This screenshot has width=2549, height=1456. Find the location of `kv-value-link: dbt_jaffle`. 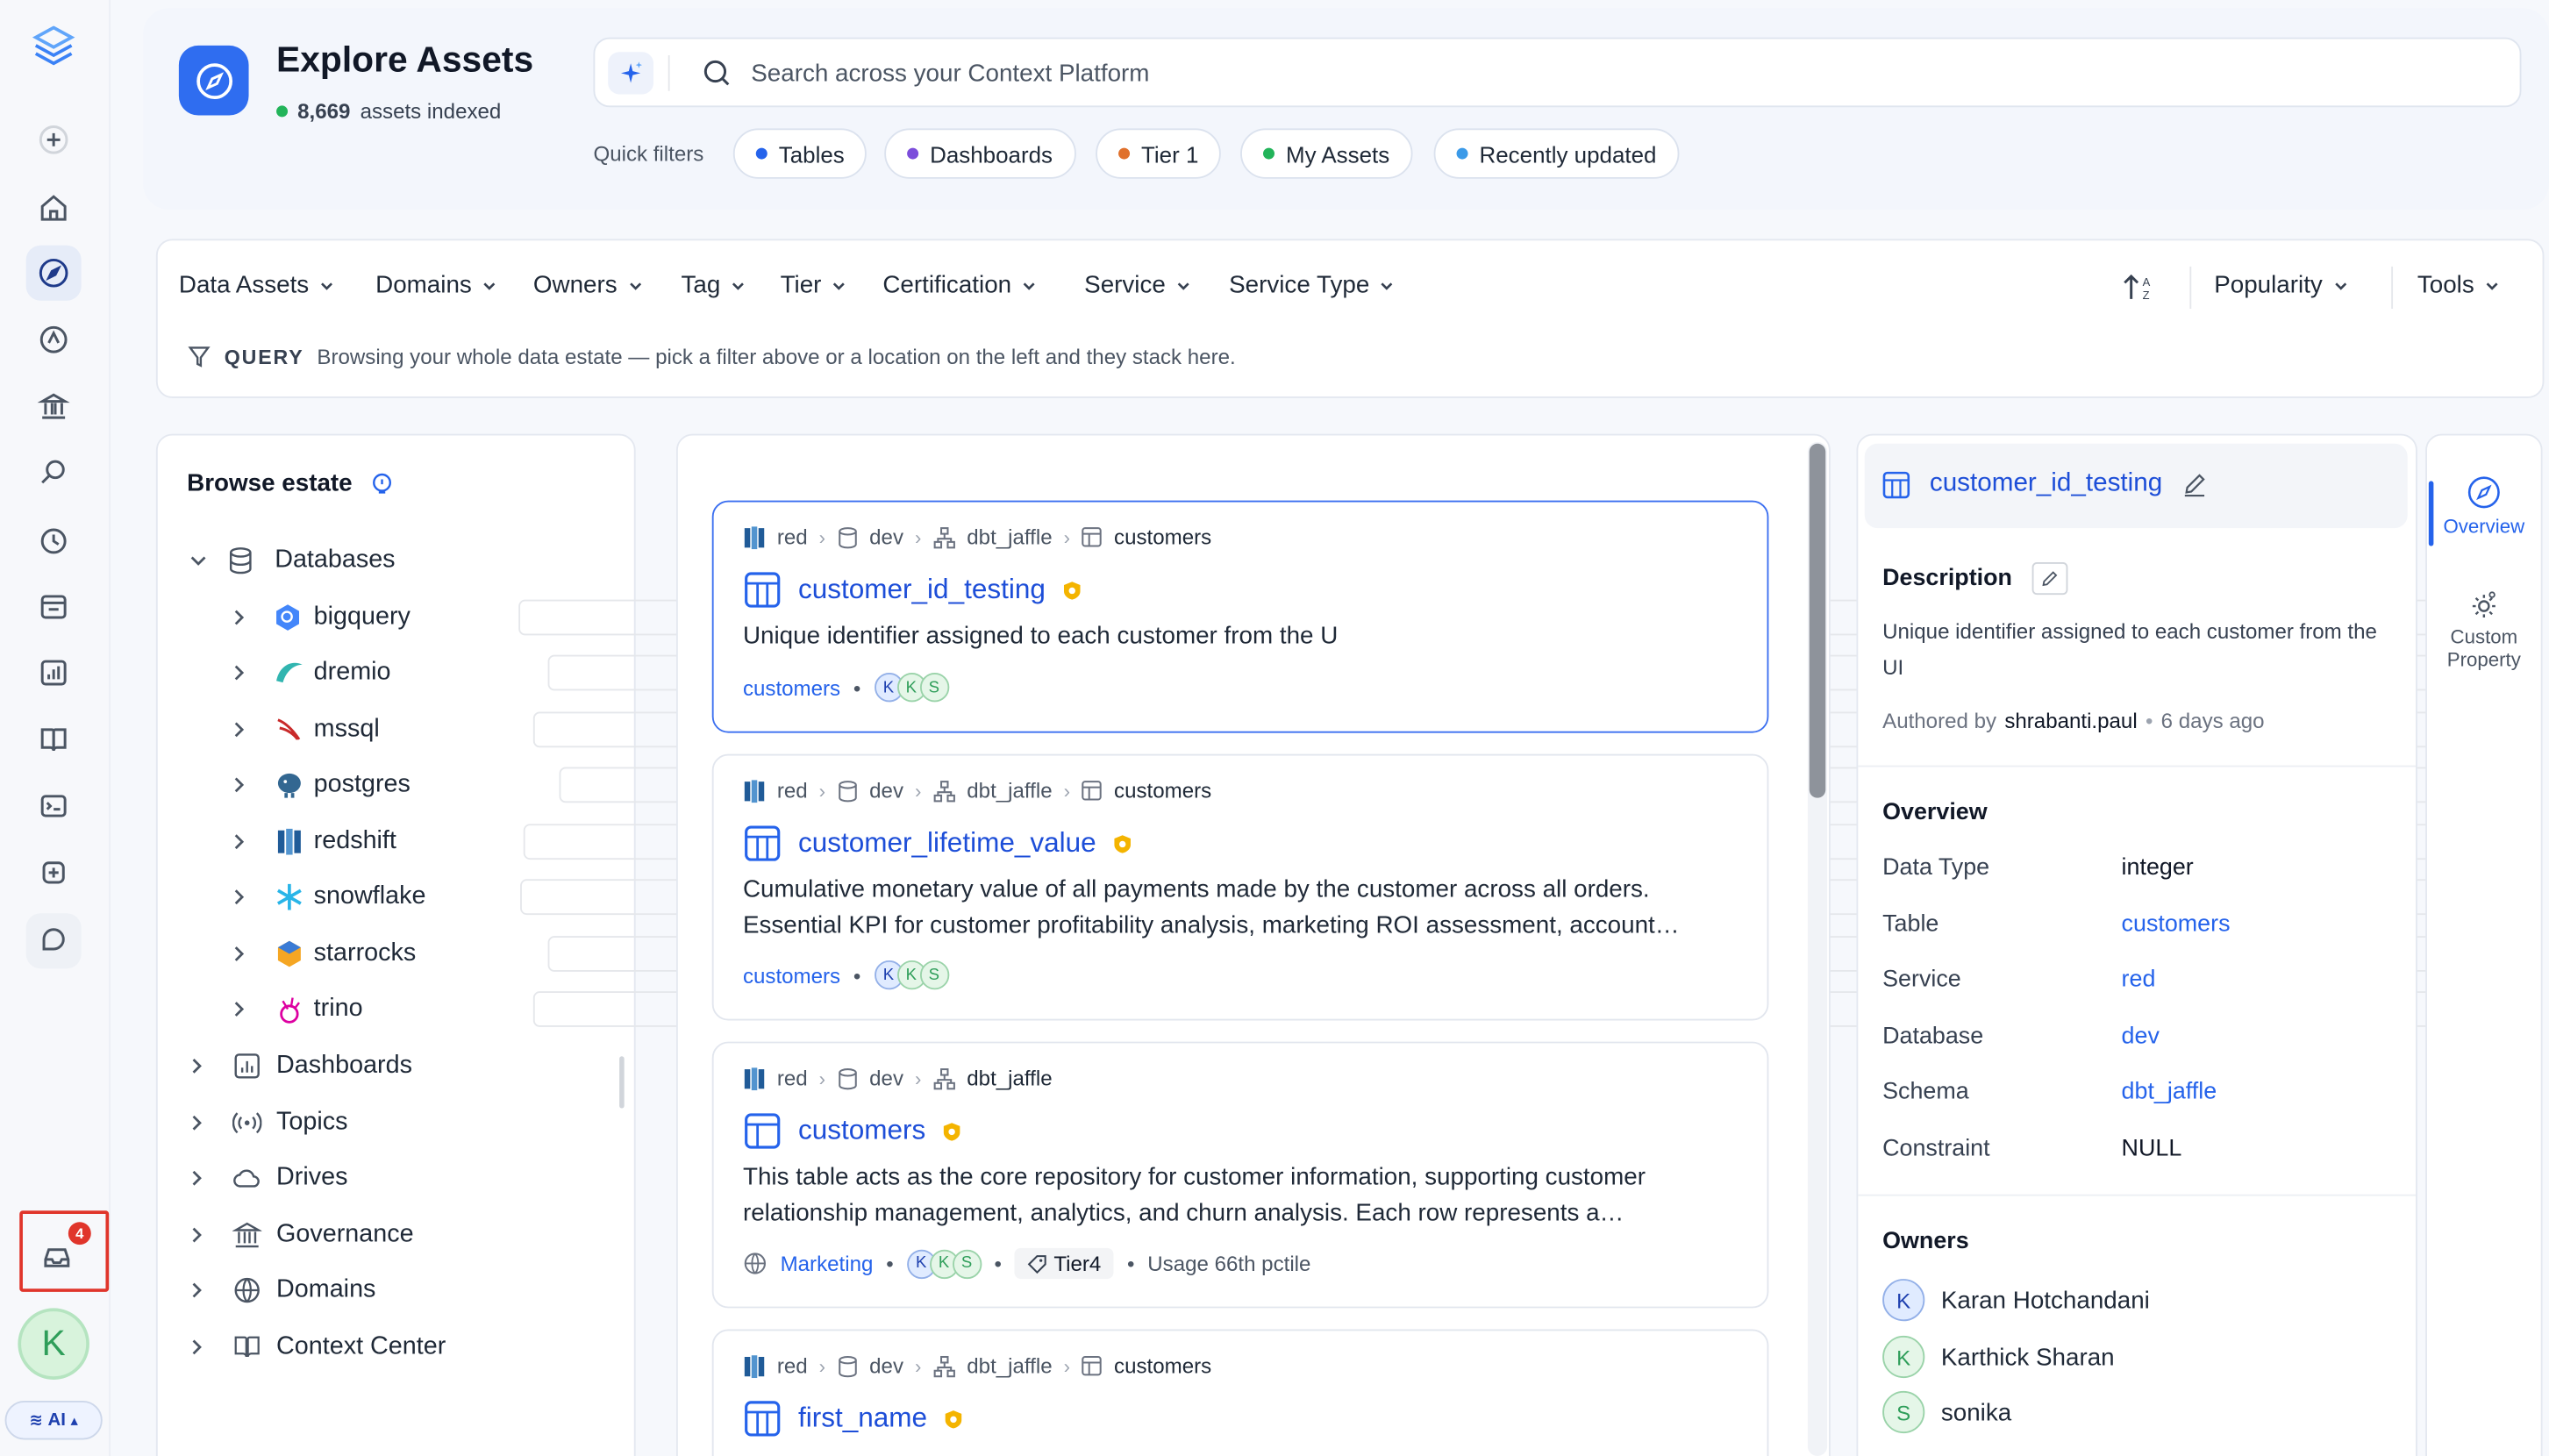

kv-value-link: dbt_jaffle is located at coordinates (2169, 1092).